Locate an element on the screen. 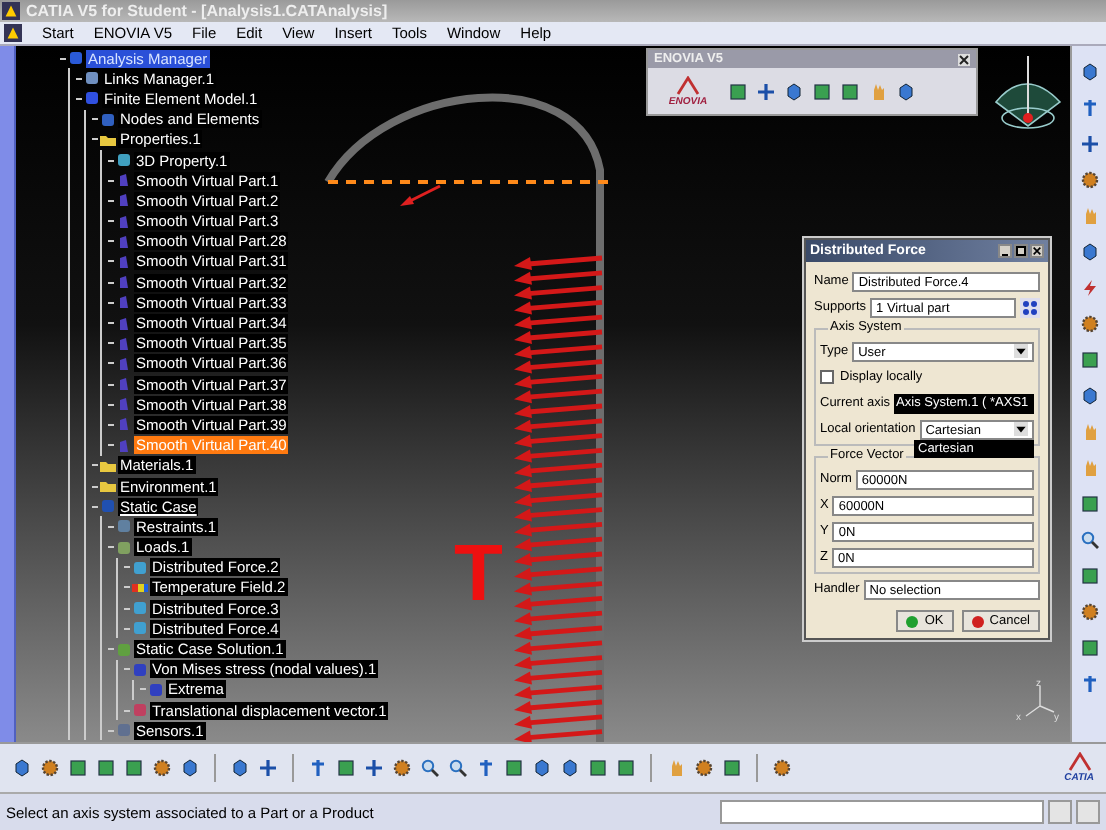  bolt-icon is located at coordinates (1089, 288).